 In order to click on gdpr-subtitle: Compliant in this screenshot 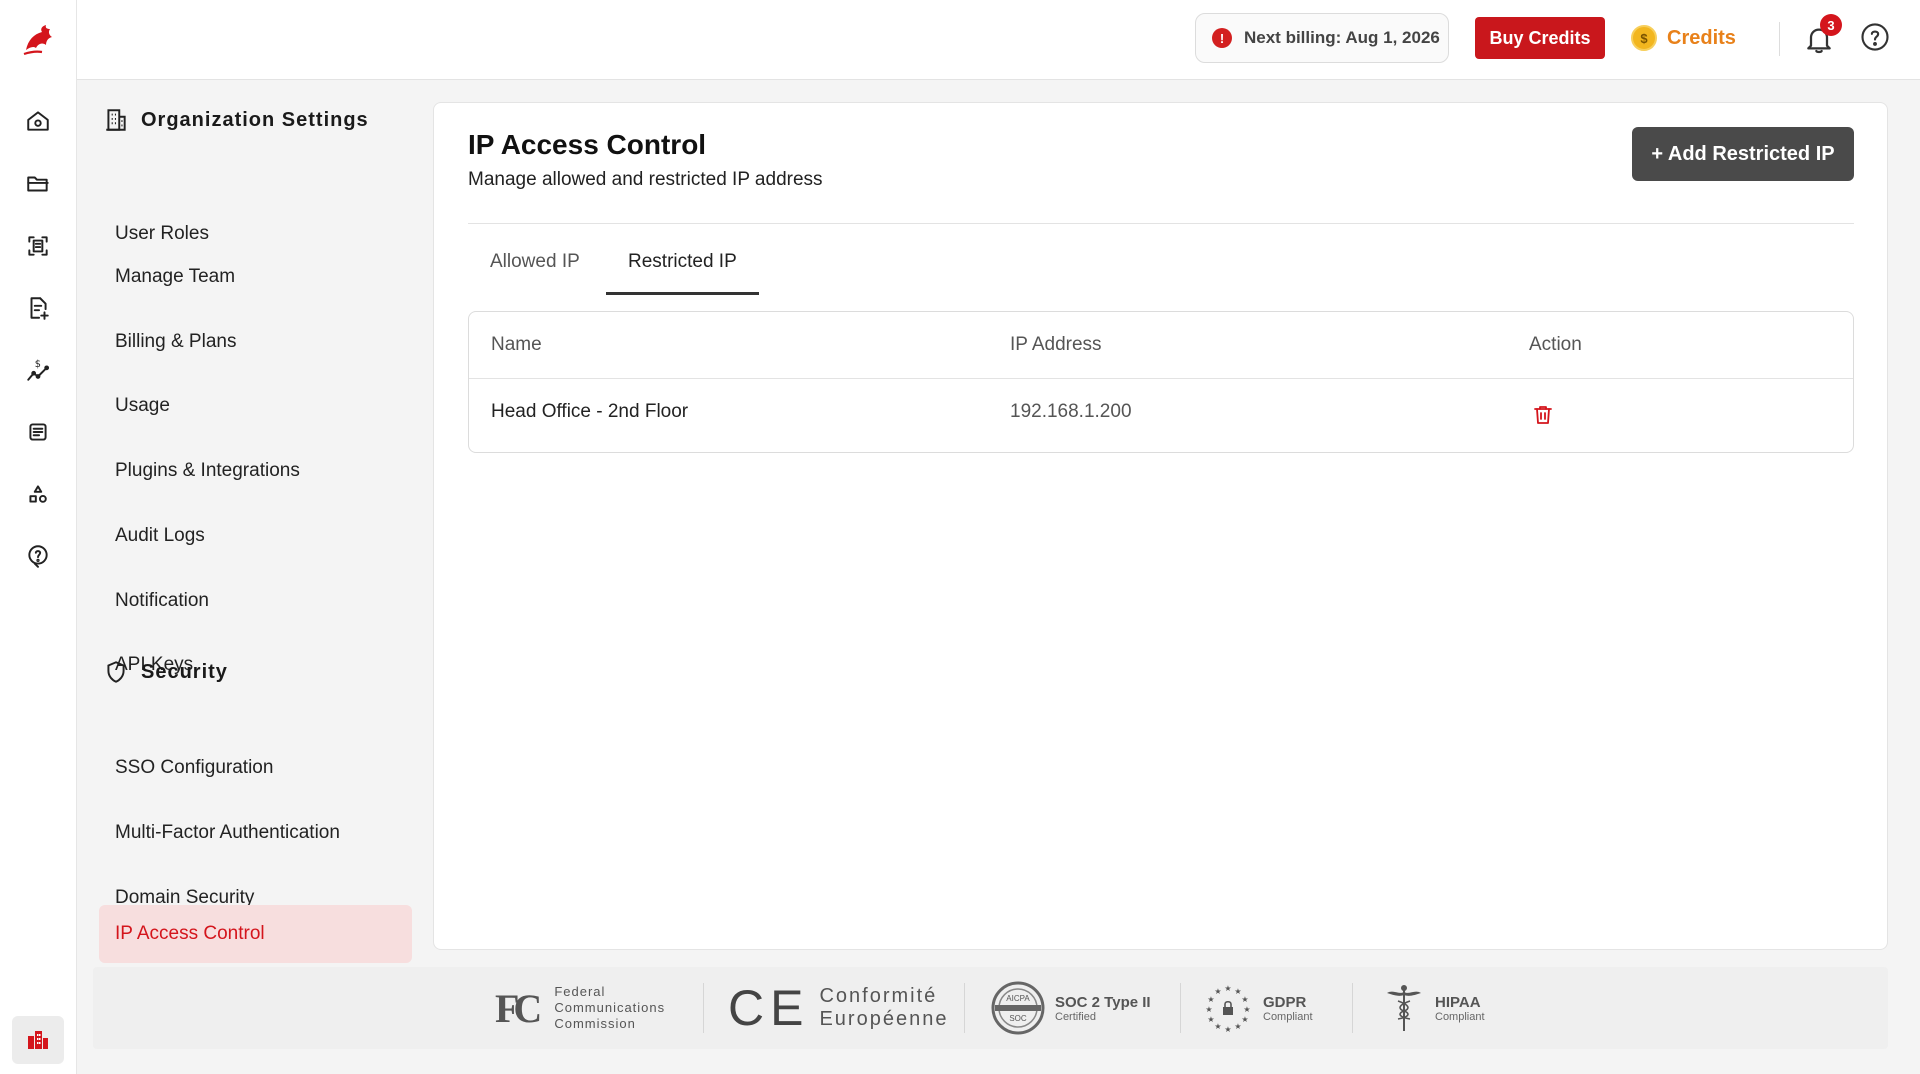, I will do `click(1288, 1016)`.